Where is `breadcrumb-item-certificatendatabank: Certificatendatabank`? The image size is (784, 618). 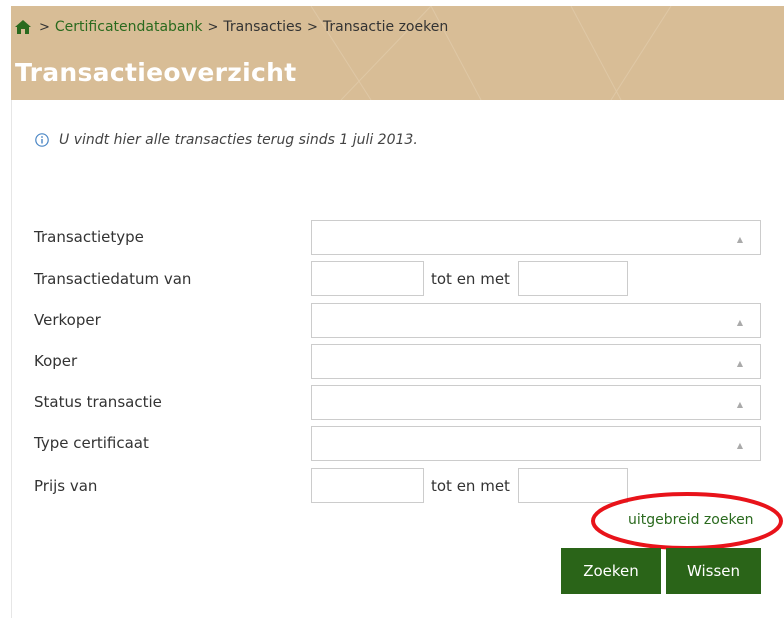 breadcrumb-item-certificatendatabank: Certificatendatabank is located at coordinates (129, 27).